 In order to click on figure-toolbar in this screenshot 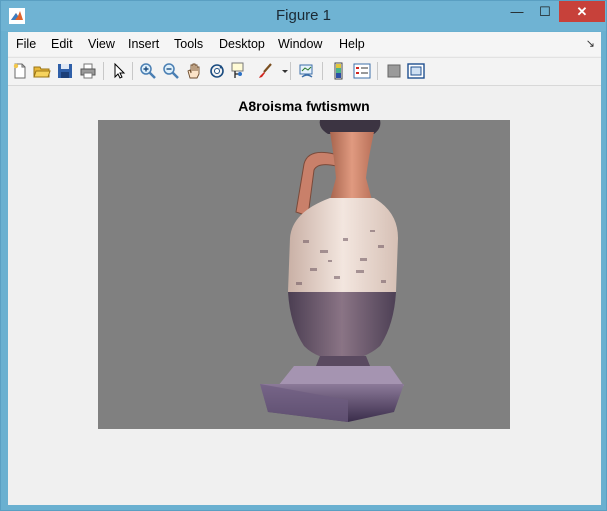, I will do `click(304, 71)`.